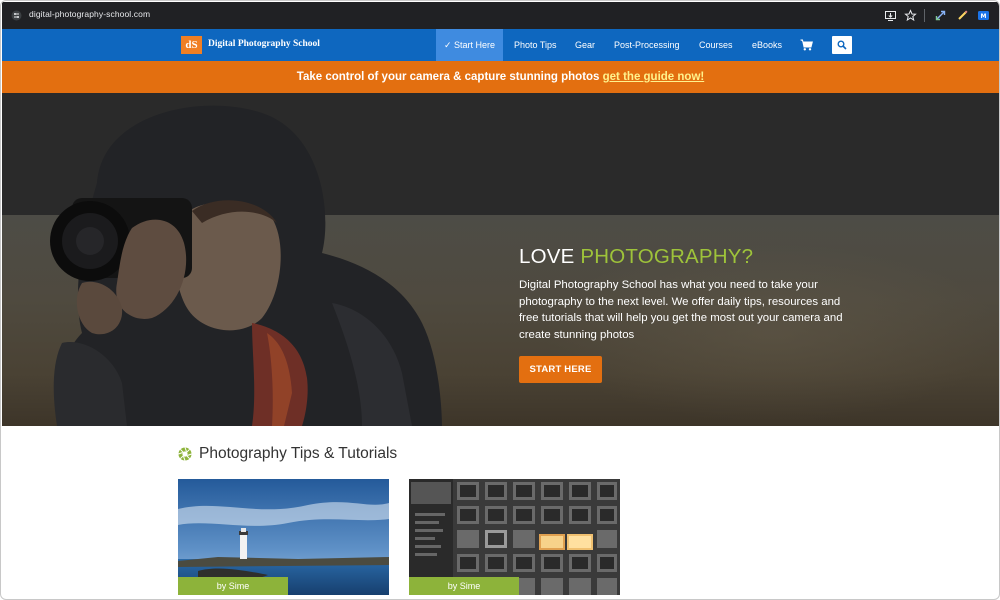 Image resolution: width=1000 pixels, height=600 pixels. Describe the element at coordinates (185, 454) in the screenshot. I see `aperture-icon` at that location.